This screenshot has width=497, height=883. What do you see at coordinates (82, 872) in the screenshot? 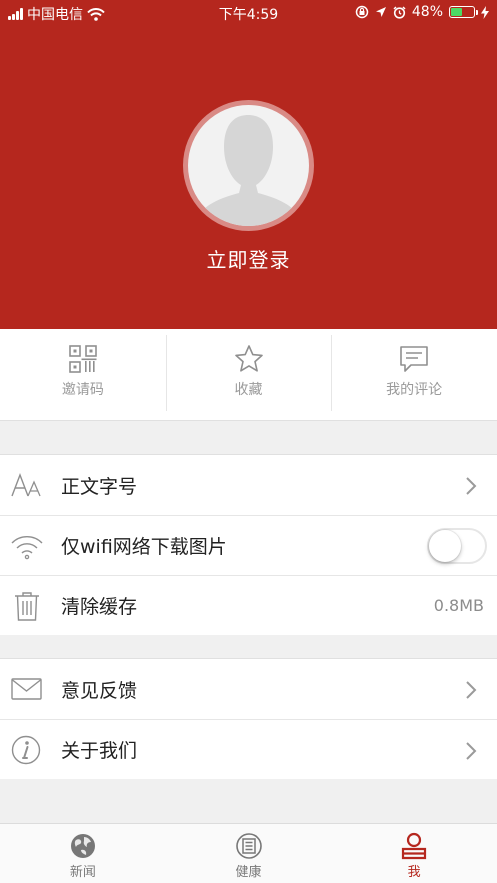
I see `tab-news-label: 新闻` at bounding box center [82, 872].